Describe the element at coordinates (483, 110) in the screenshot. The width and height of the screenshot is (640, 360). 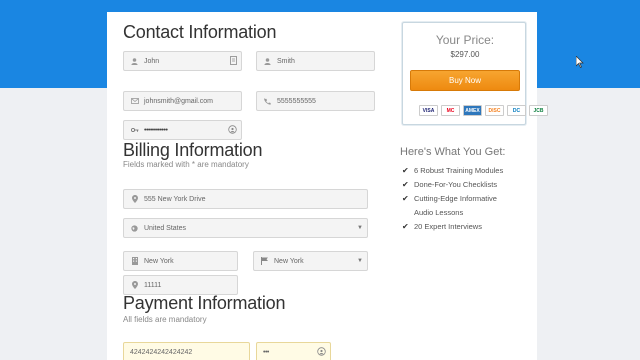
I see `payment-card-logos: VISA MC AMEX DISC DC JCB` at that location.